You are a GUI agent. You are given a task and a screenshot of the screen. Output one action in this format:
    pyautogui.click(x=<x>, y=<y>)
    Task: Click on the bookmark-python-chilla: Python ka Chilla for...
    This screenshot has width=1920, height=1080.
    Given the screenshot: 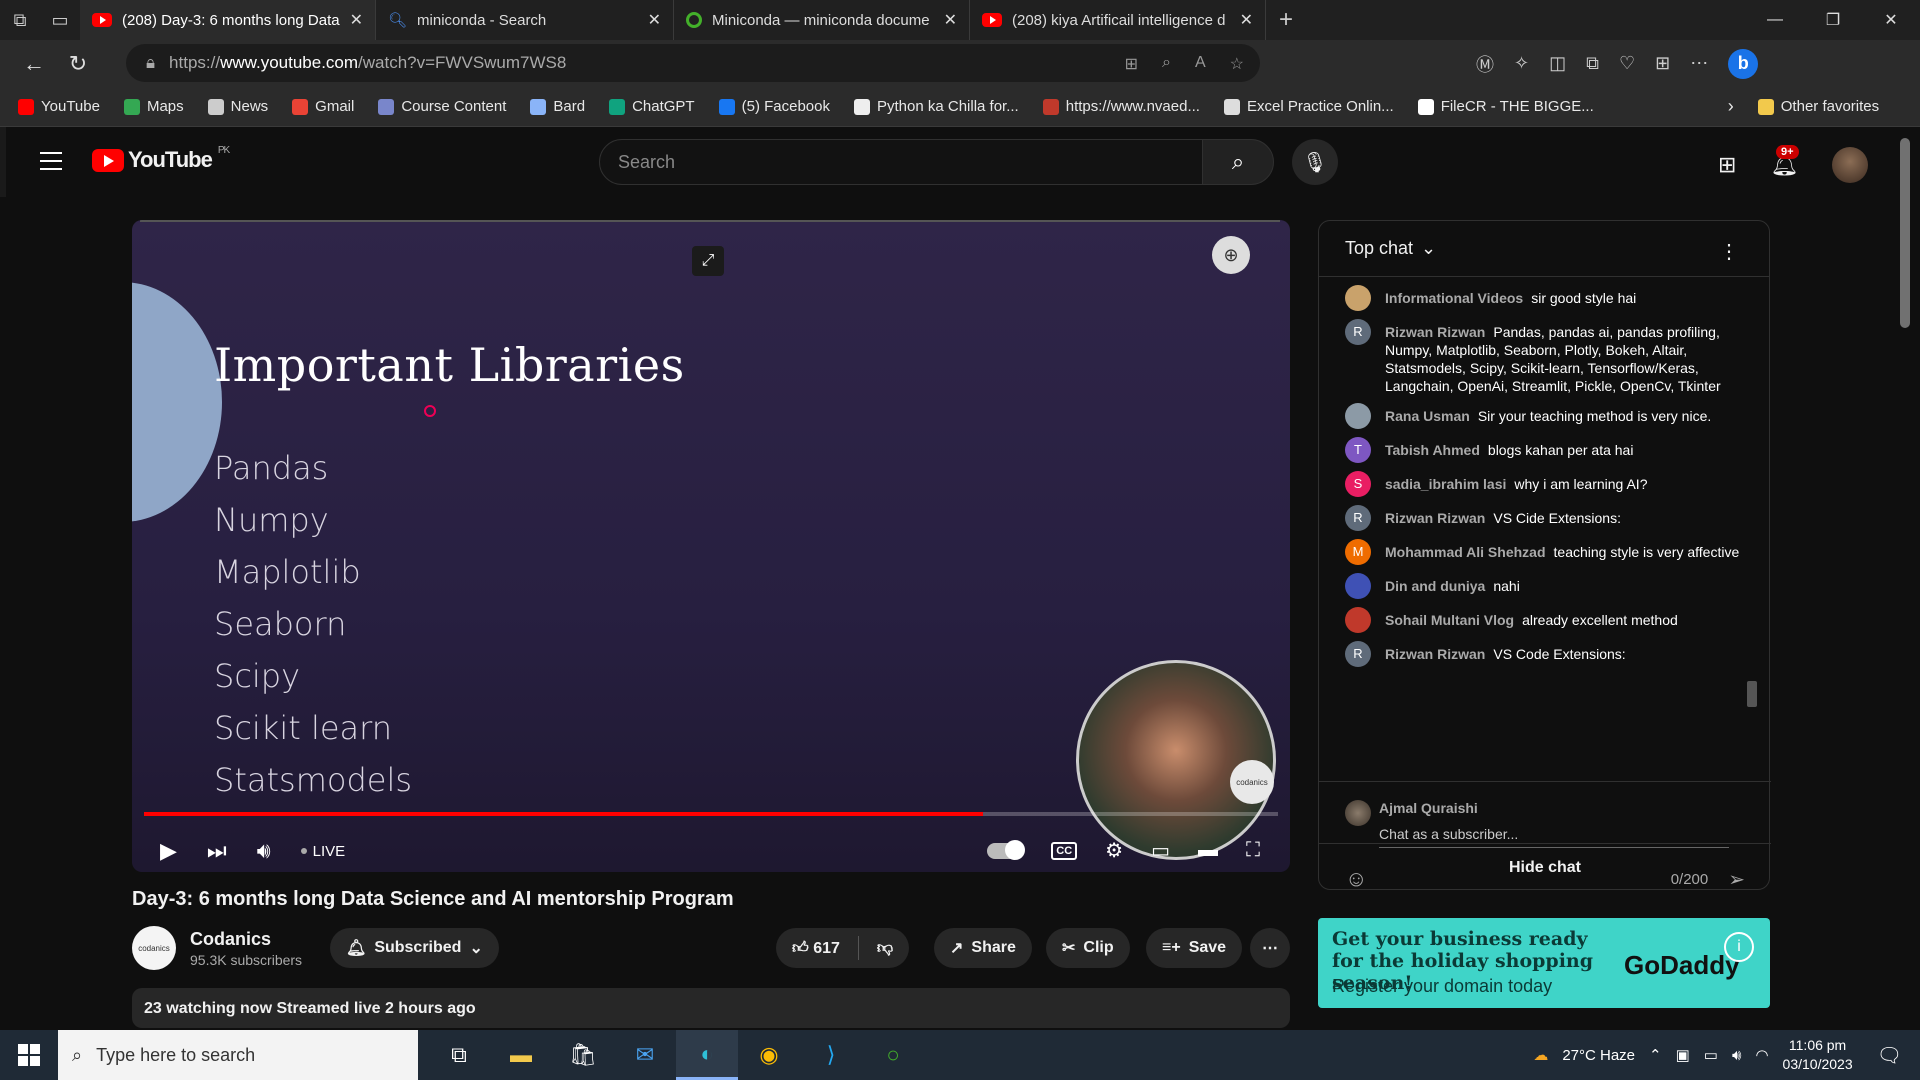 What is the action you would take?
    pyautogui.click(x=936, y=106)
    